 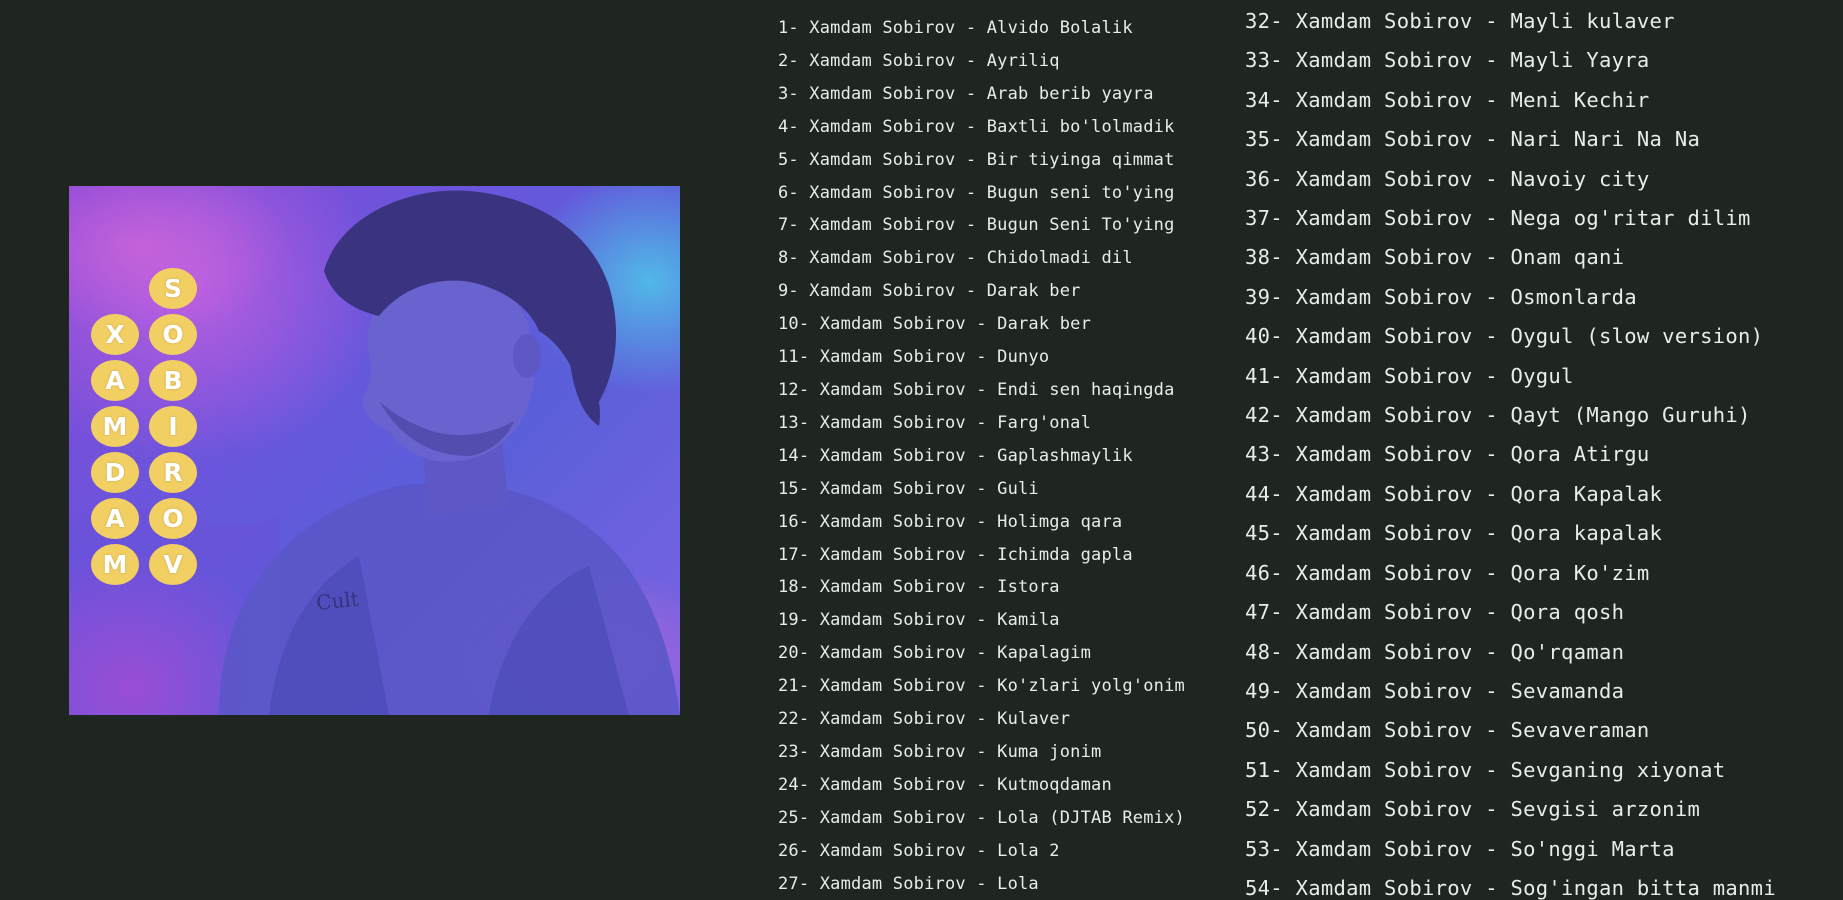 What do you see at coordinates (1447, 178) in the screenshot?
I see `track-item: 36- Xamdam Sobirov - Navoiy city` at bounding box center [1447, 178].